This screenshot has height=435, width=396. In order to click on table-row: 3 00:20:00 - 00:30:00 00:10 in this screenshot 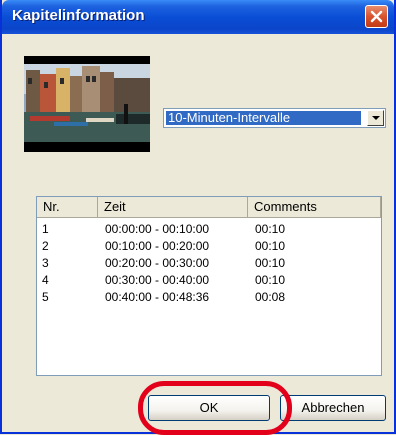, I will do `click(209, 263)`.